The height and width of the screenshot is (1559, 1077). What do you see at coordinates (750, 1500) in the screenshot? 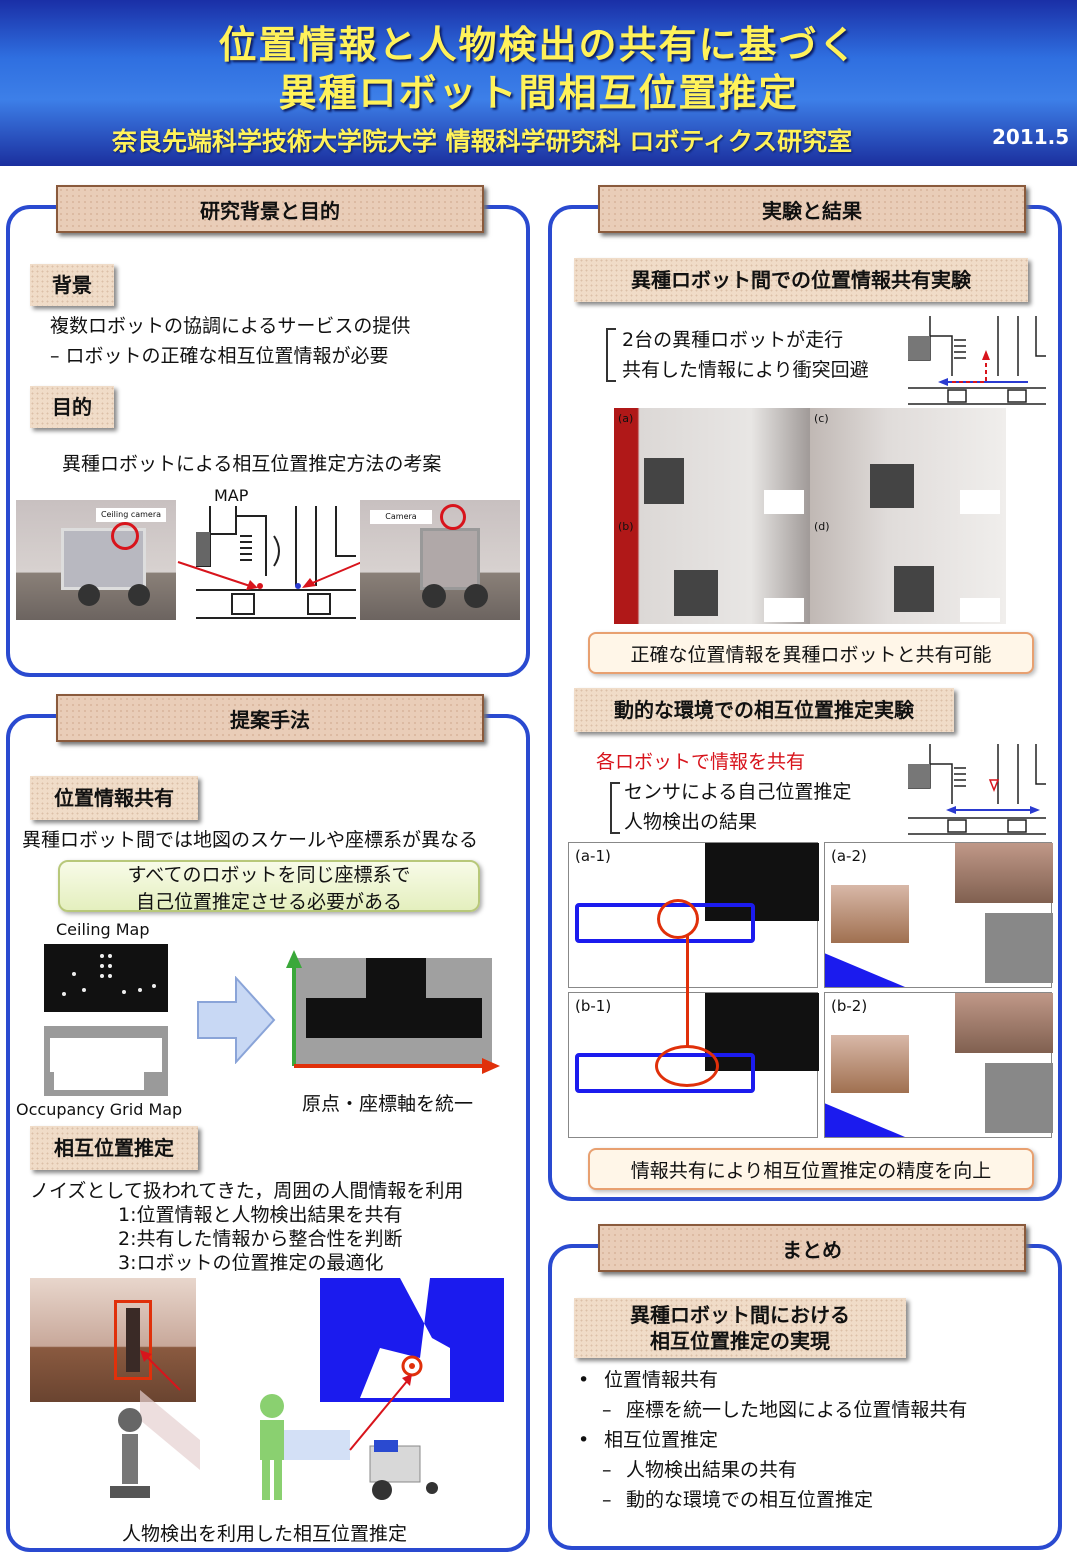
I see `summary-item-2-sub-2: 動的な環境での相互位置推定` at bounding box center [750, 1500].